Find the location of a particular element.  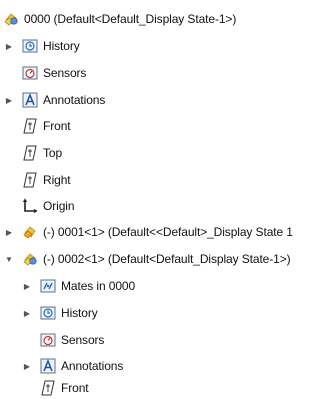

tree-item-label: Right is located at coordinates (57, 180).